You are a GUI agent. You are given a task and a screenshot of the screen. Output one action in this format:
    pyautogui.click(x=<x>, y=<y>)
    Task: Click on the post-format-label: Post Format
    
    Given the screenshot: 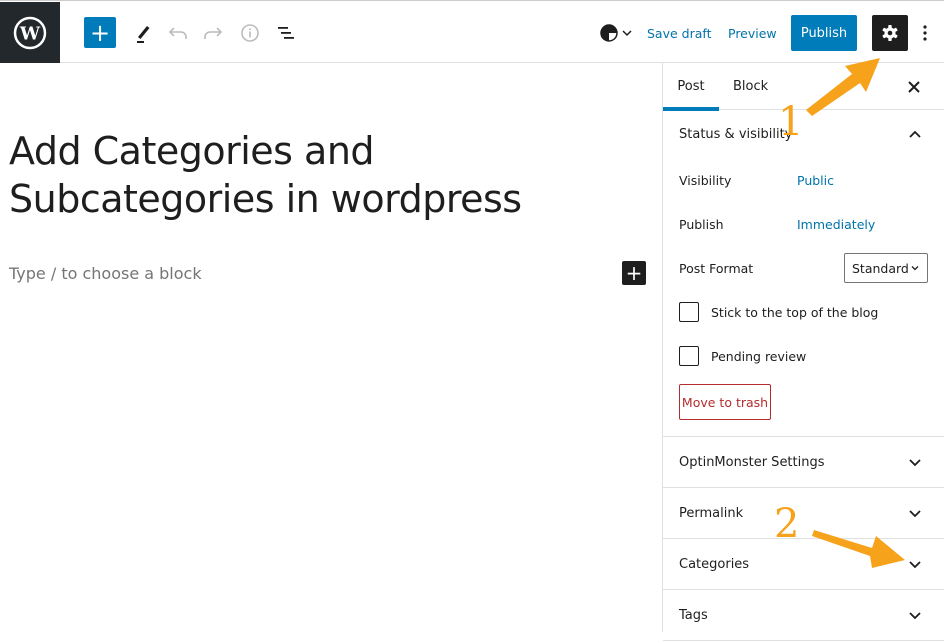 What is the action you would take?
    pyautogui.click(x=716, y=268)
    